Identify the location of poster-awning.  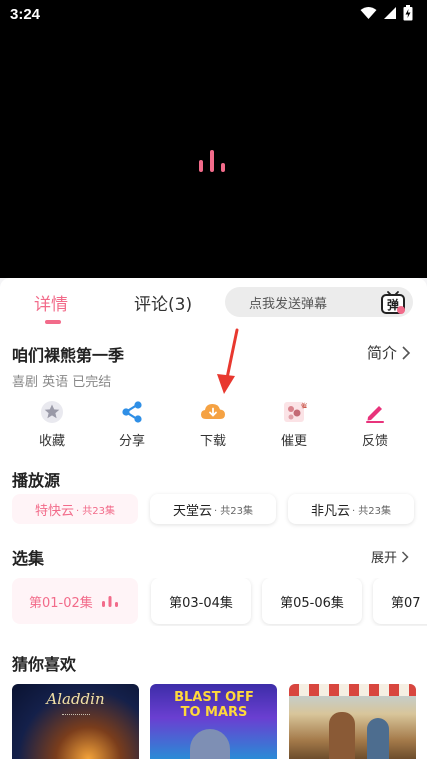
(352, 690).